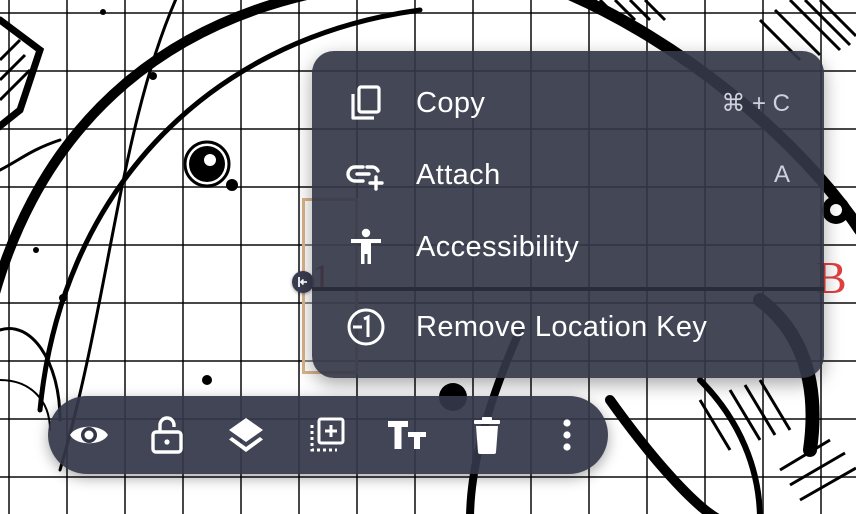 This screenshot has height=514, width=856. I want to click on lock-toggle-button, so click(167, 435).